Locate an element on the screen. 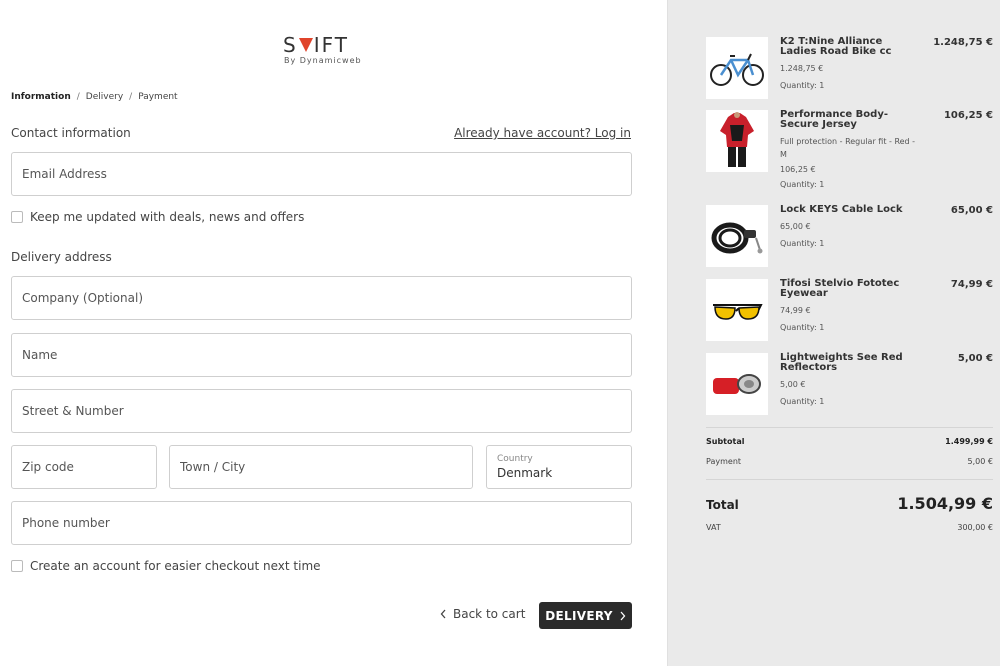 This screenshot has height=666, width=1000. vat-label: VAT is located at coordinates (713, 527).